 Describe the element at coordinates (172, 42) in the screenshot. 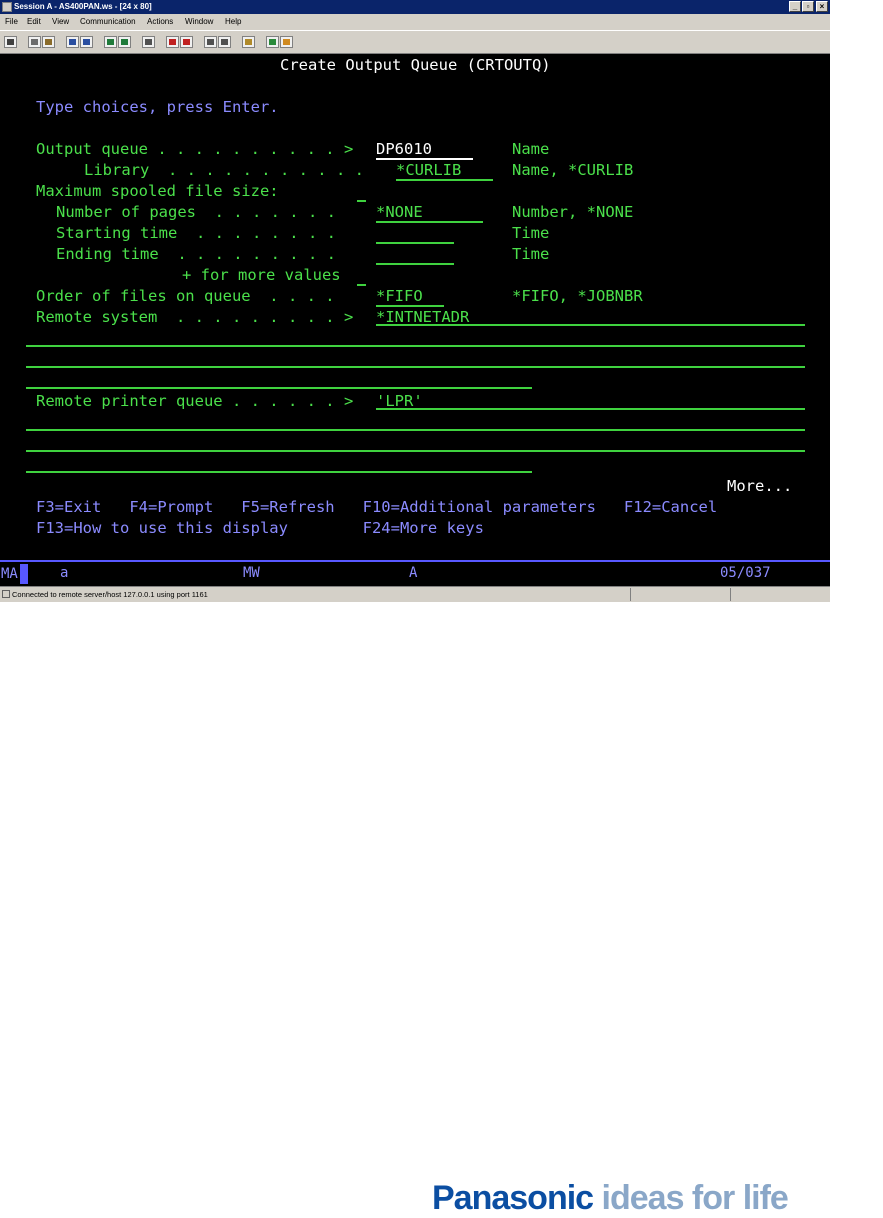

I see `macro-record-icon` at that location.